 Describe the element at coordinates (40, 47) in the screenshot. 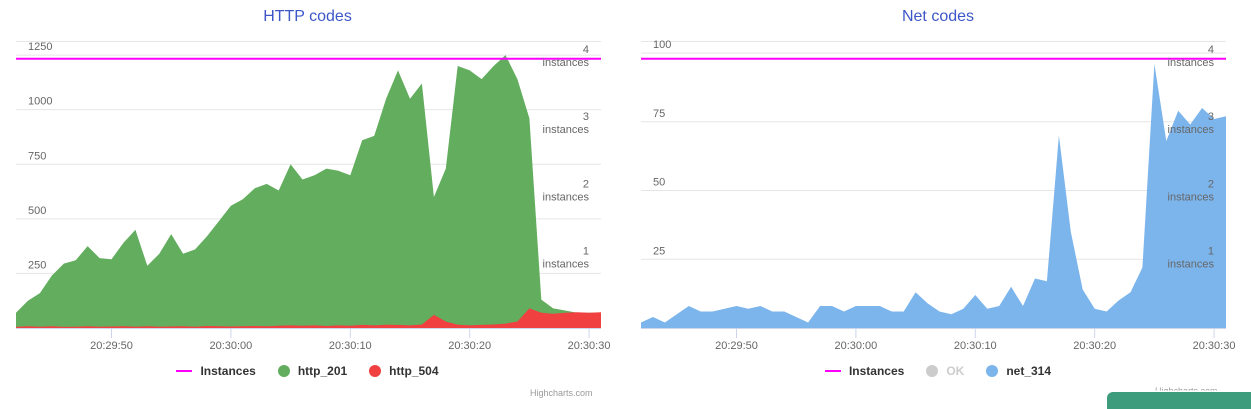

I see `y-tick-label: 1250` at that location.